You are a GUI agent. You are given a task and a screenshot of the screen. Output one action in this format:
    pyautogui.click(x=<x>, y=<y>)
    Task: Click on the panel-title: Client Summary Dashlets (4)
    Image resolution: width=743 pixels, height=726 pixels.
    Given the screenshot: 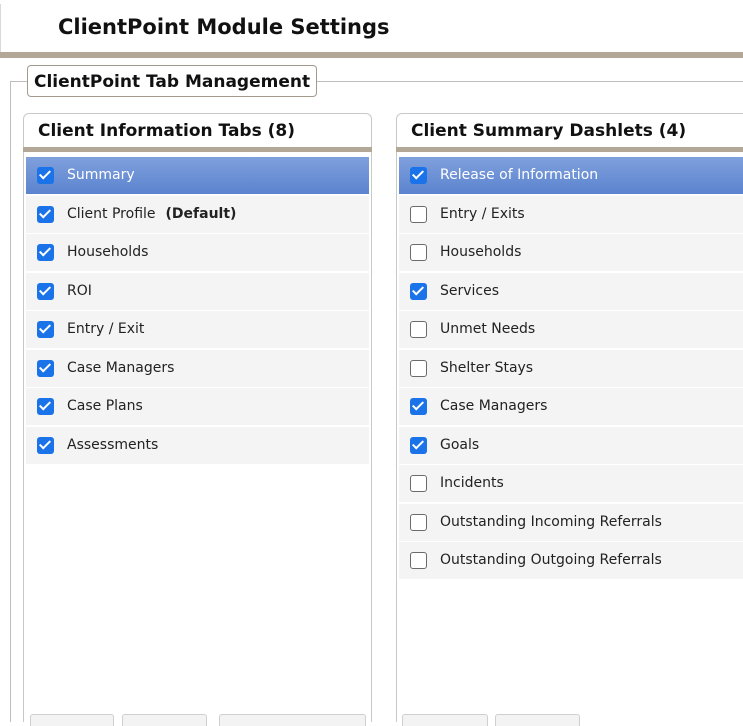 What is the action you would take?
    pyautogui.click(x=549, y=131)
    